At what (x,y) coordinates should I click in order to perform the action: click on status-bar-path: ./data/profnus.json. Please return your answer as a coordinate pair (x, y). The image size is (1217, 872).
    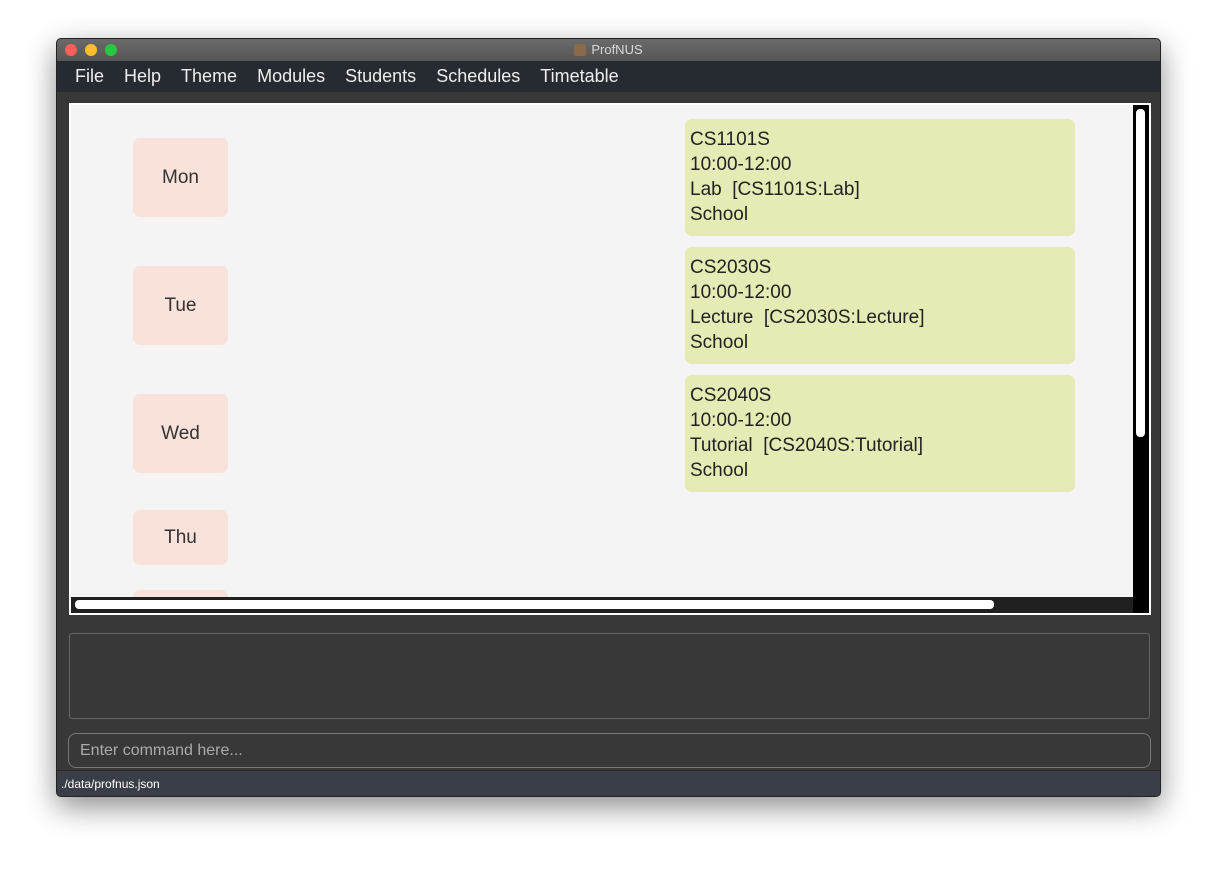
    Looking at the image, I should click on (608, 783).